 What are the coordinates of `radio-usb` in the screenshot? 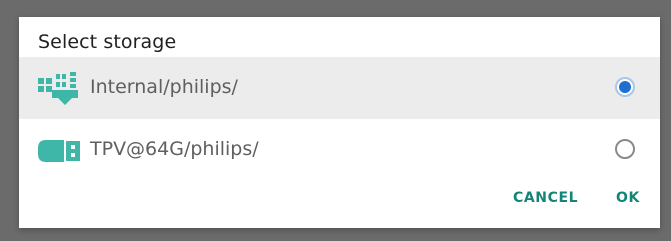 It's located at (625, 149).